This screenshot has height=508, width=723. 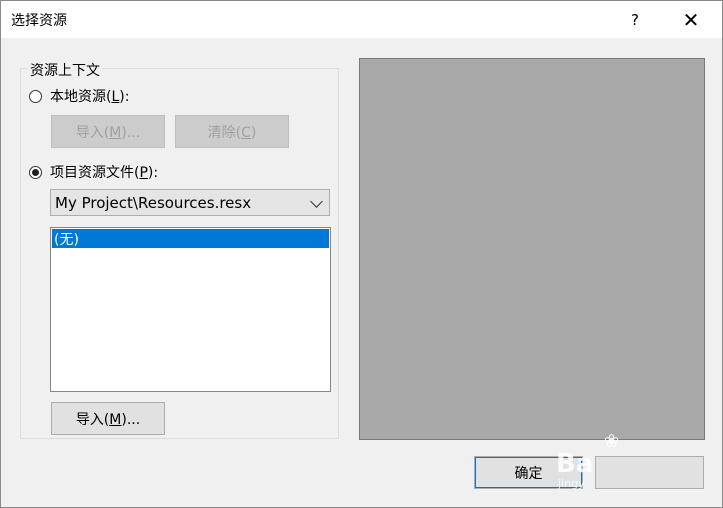 What do you see at coordinates (39, 21) in the screenshot?
I see `window-title: 选择资源` at bounding box center [39, 21].